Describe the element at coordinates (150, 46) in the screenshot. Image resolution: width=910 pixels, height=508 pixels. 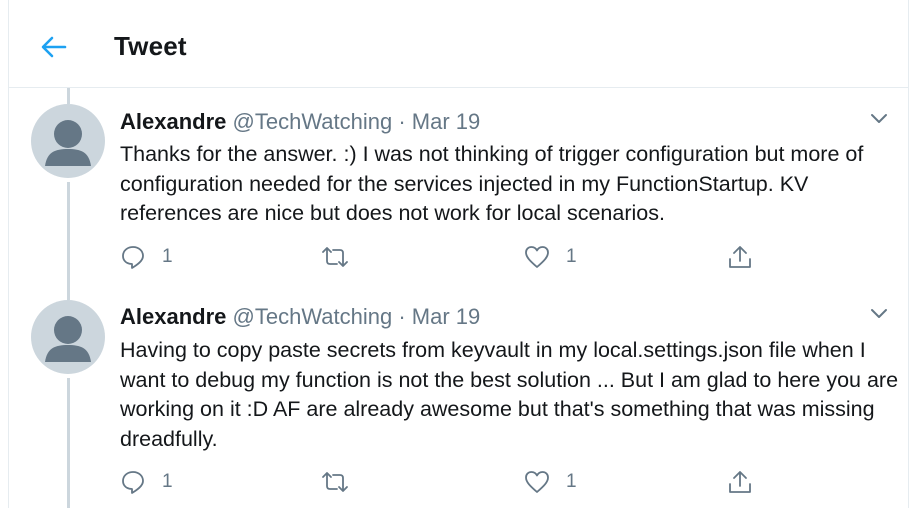
I see `page-title: Tweet` at that location.